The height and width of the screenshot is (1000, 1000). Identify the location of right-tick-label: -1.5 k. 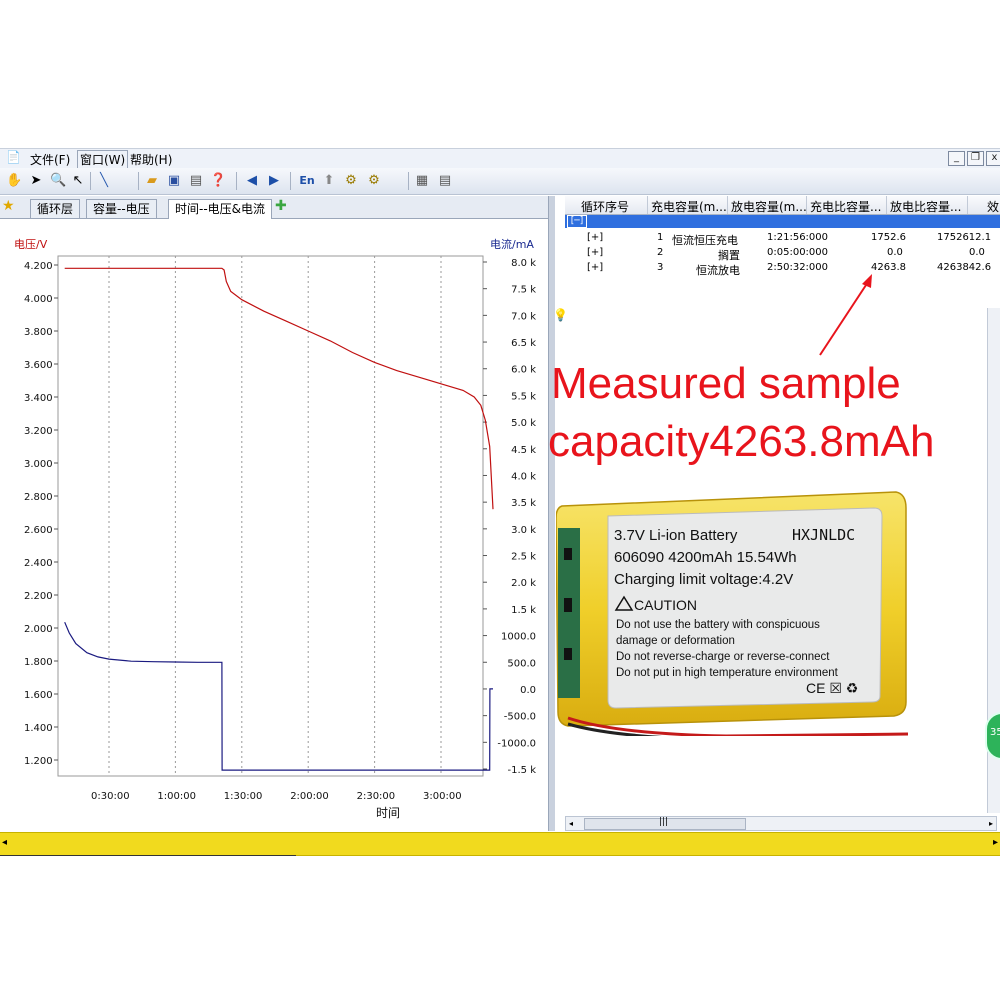
(522, 770).